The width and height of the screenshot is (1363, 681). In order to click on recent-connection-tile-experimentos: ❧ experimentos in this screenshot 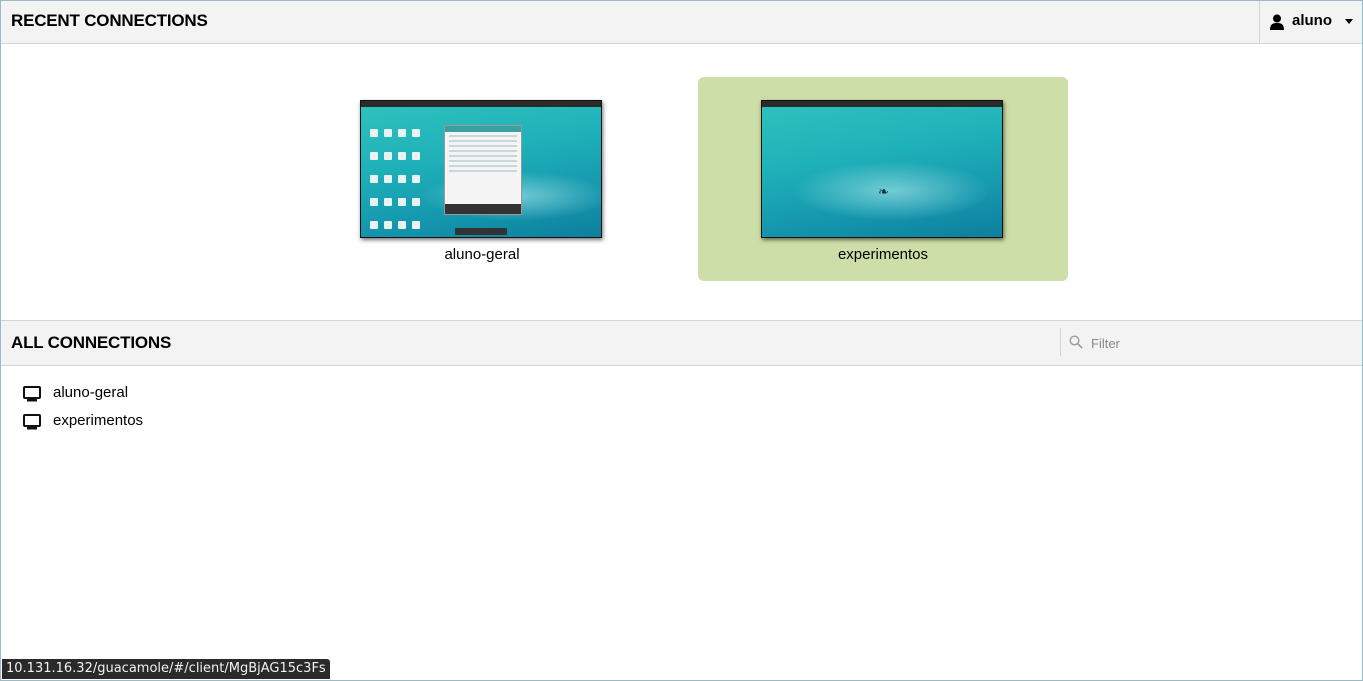, I will do `click(883, 179)`.